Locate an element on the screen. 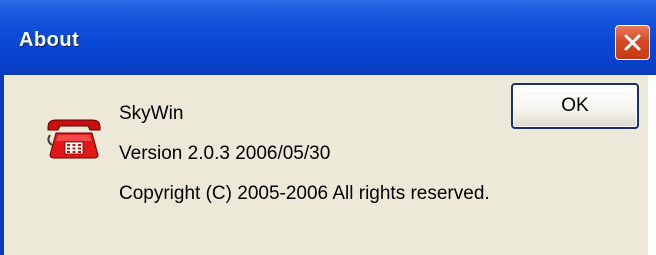  version-label: Version 2.0.3 2006/05/30 is located at coordinates (225, 153).